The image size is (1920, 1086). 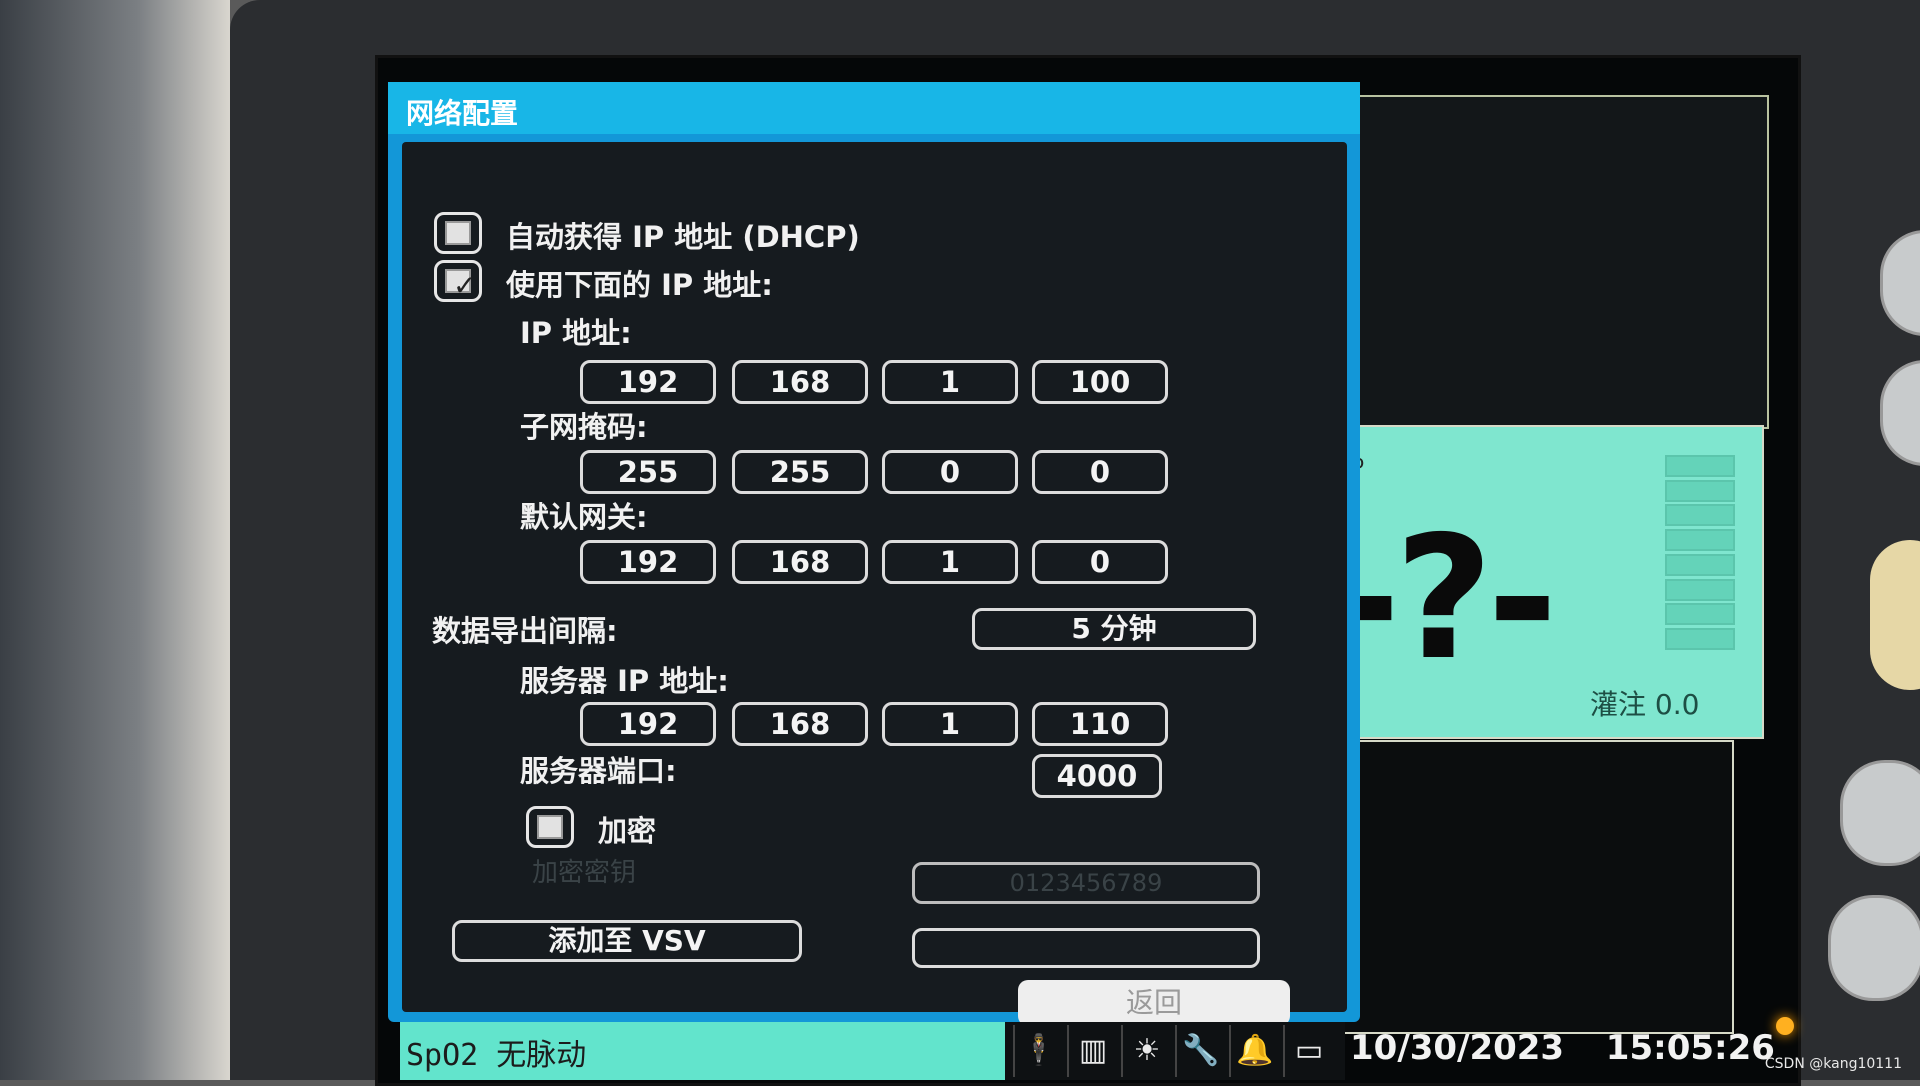 I want to click on power-led-icon, so click(x=1785, y=1026).